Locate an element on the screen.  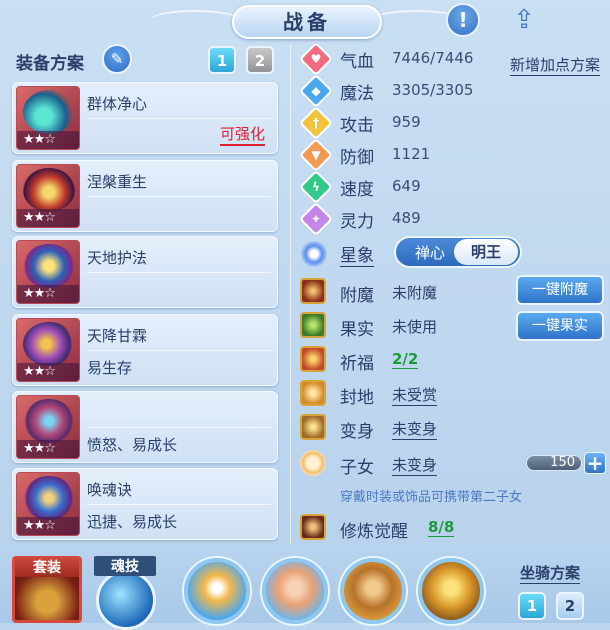
row-label: 修炼觉醒 is located at coordinates (374, 532).